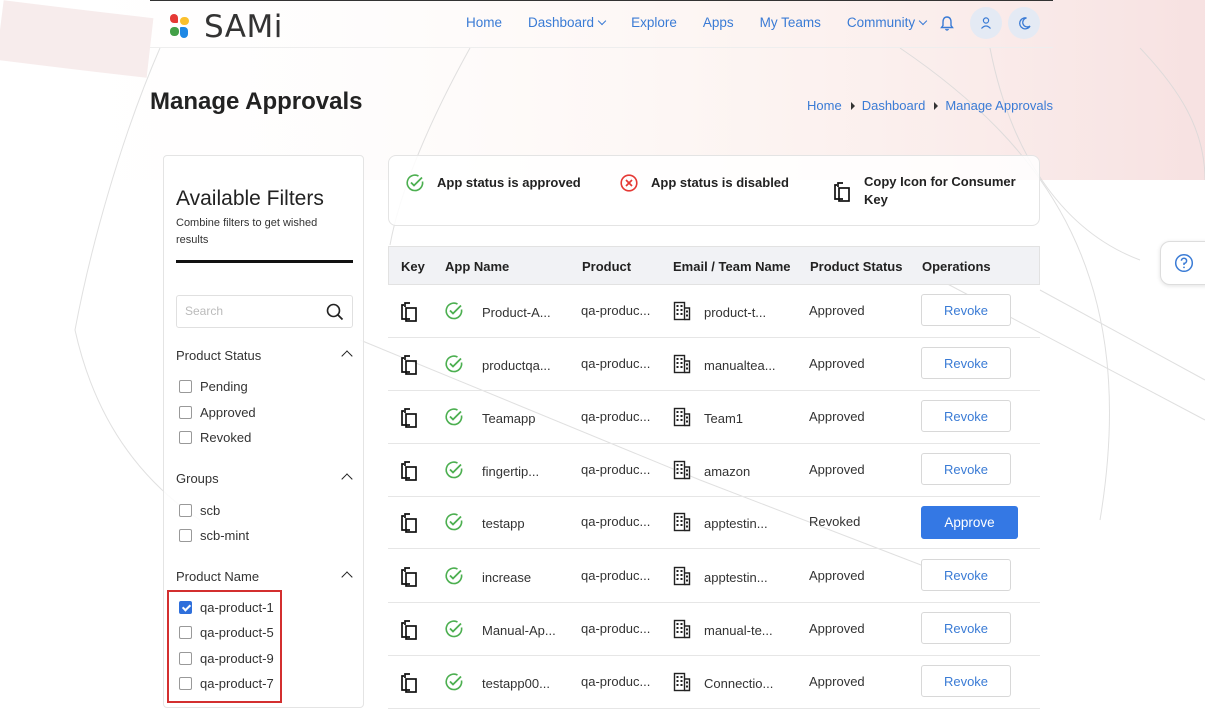  Describe the element at coordinates (969, 522) in the screenshot. I see `approve-button: Approve` at that location.